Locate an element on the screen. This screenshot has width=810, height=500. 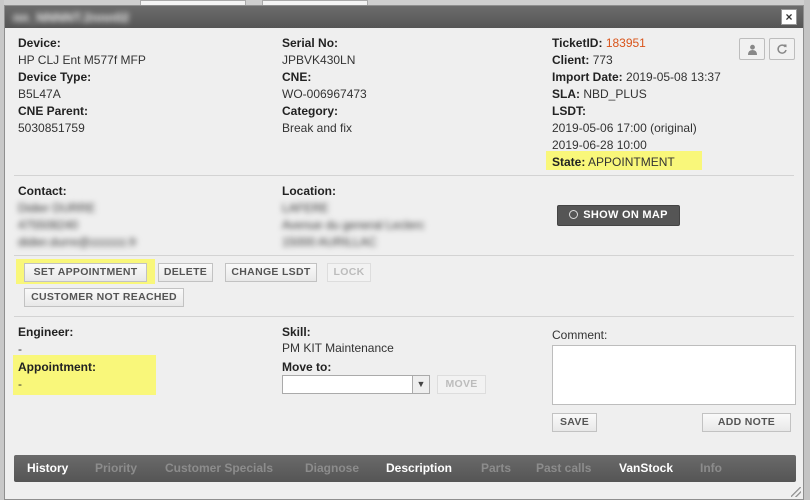
move-to-label: Move to: is located at coordinates (307, 367).